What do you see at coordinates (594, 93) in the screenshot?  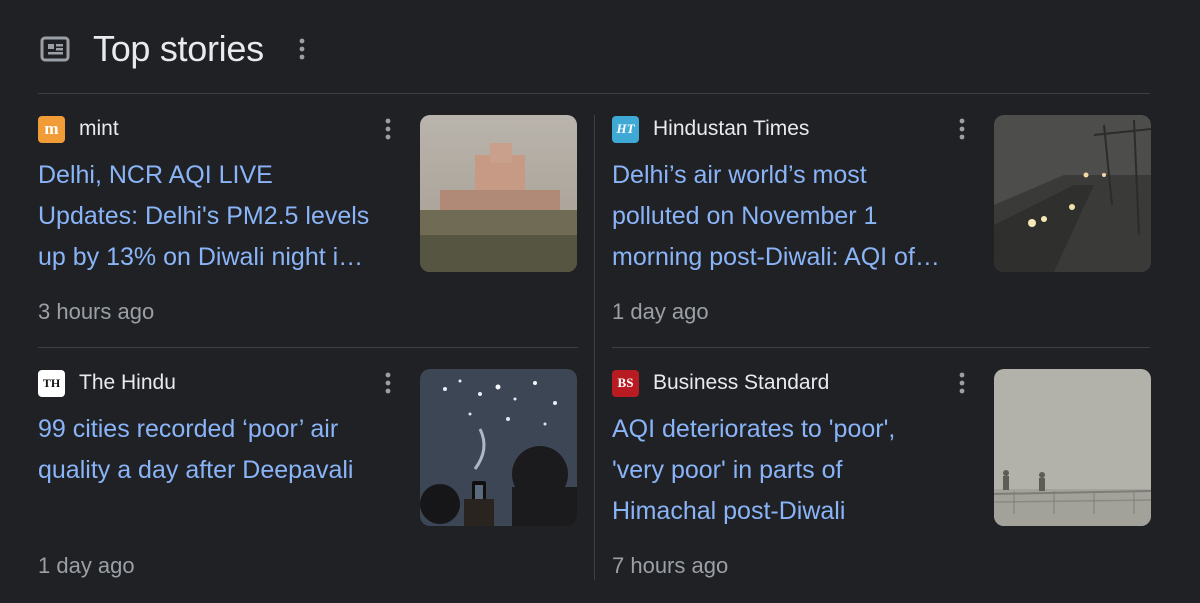 I see `header-divider` at bounding box center [594, 93].